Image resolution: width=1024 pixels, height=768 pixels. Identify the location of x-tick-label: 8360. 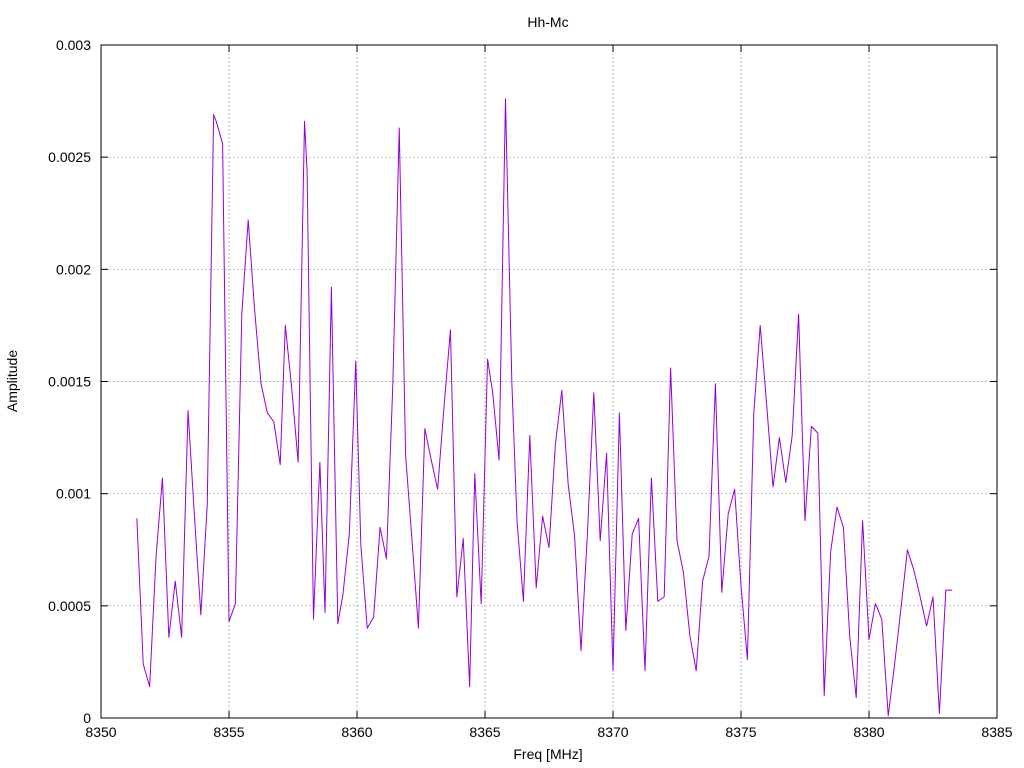
(356, 732).